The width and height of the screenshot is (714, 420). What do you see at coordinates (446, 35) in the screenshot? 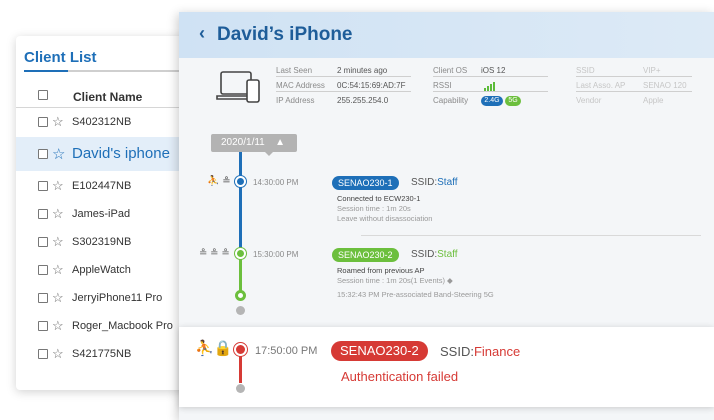
I see `detail-header: ‹ David’s iPhone` at bounding box center [446, 35].